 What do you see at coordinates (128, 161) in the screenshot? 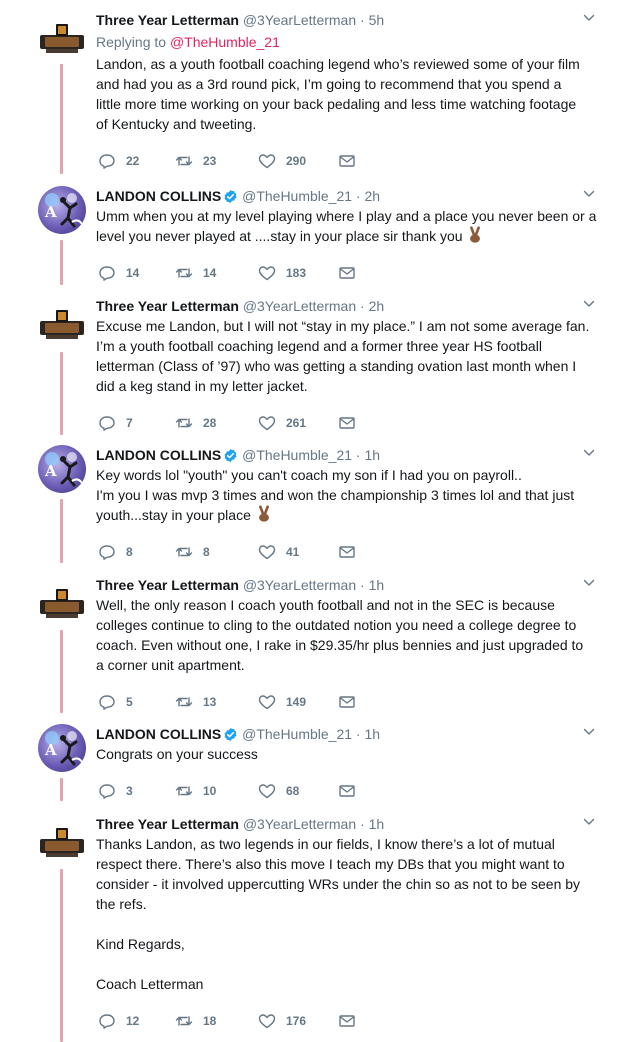
I see `reply-button: 22` at bounding box center [128, 161].